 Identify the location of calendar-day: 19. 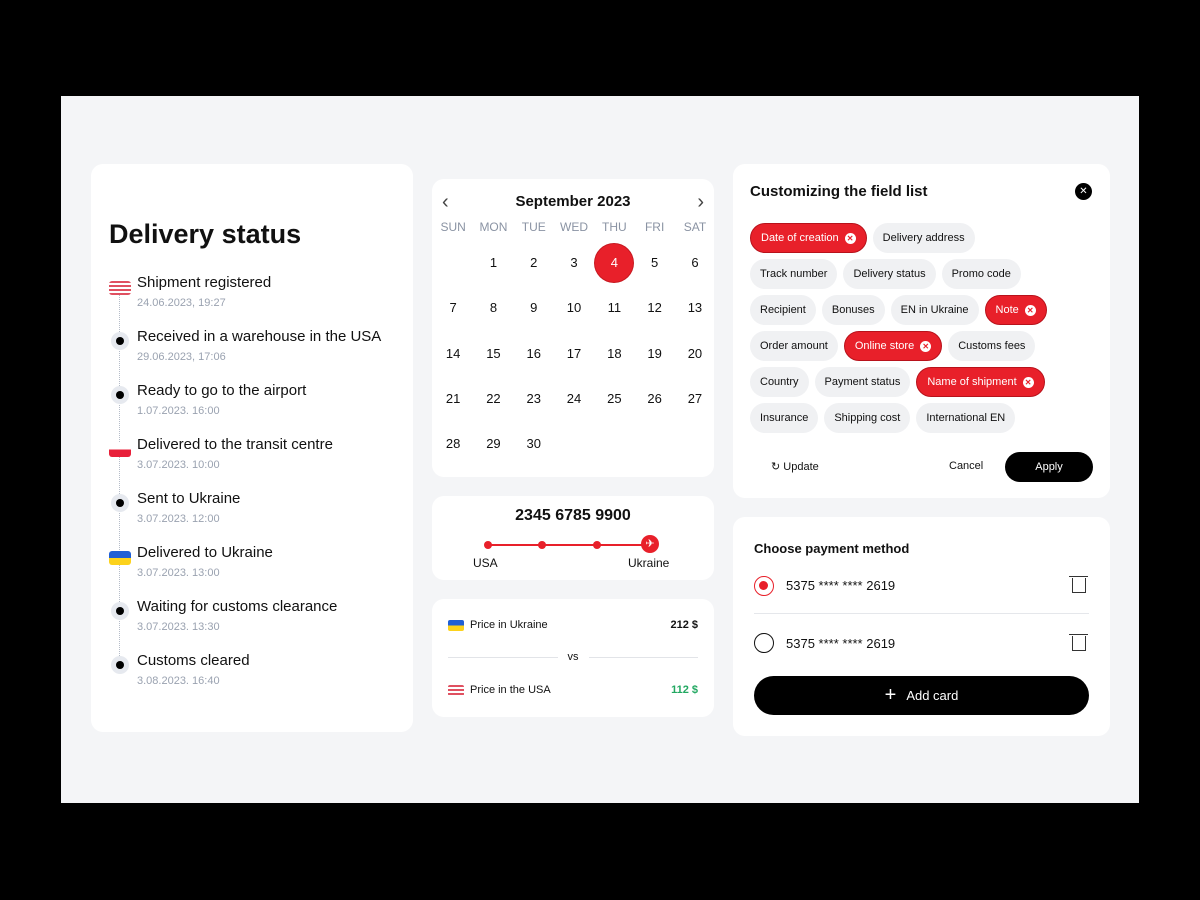
(654, 353).